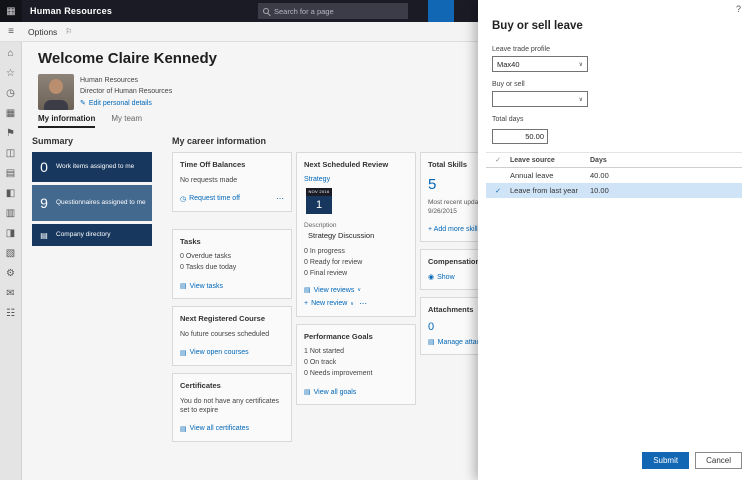 The width and height of the screenshot is (750, 480). What do you see at coordinates (540, 99) in the screenshot?
I see `buy-or-sell-dropdown: ∨` at bounding box center [540, 99].